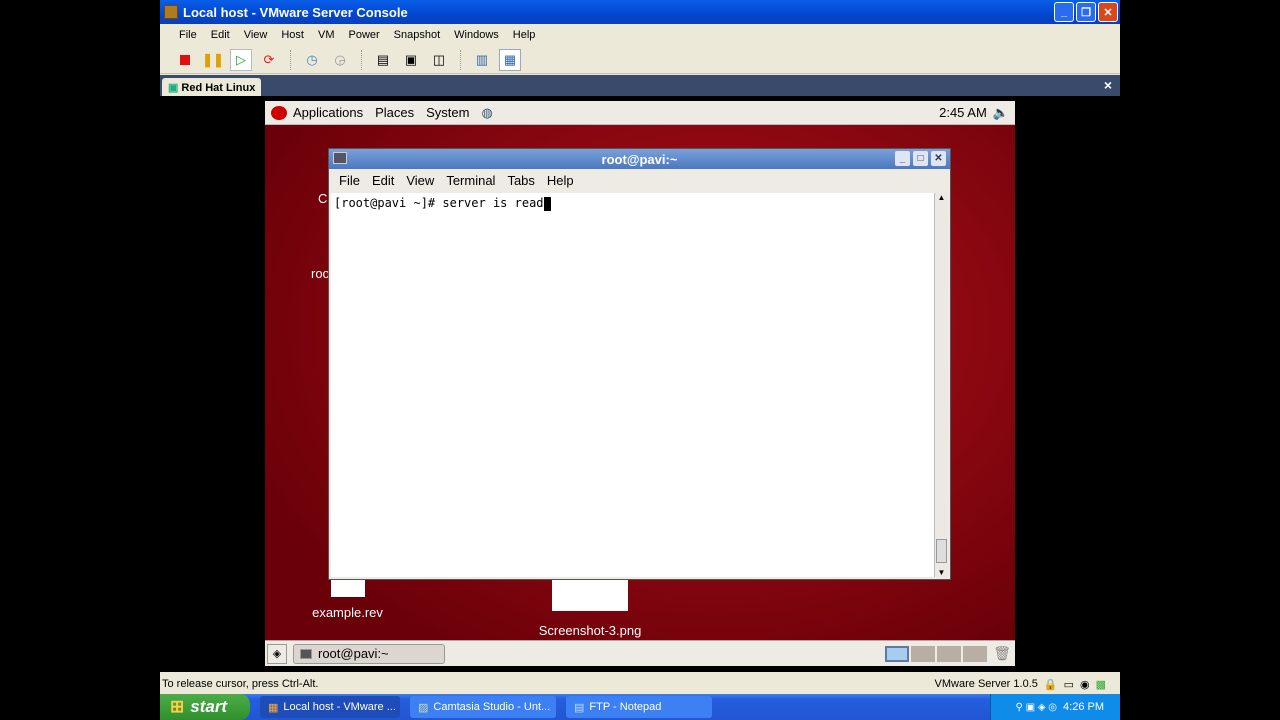 The image size is (1280, 720). What do you see at coordinates (383, 60) in the screenshot?
I see `sidebar-icon: ▤` at bounding box center [383, 60].